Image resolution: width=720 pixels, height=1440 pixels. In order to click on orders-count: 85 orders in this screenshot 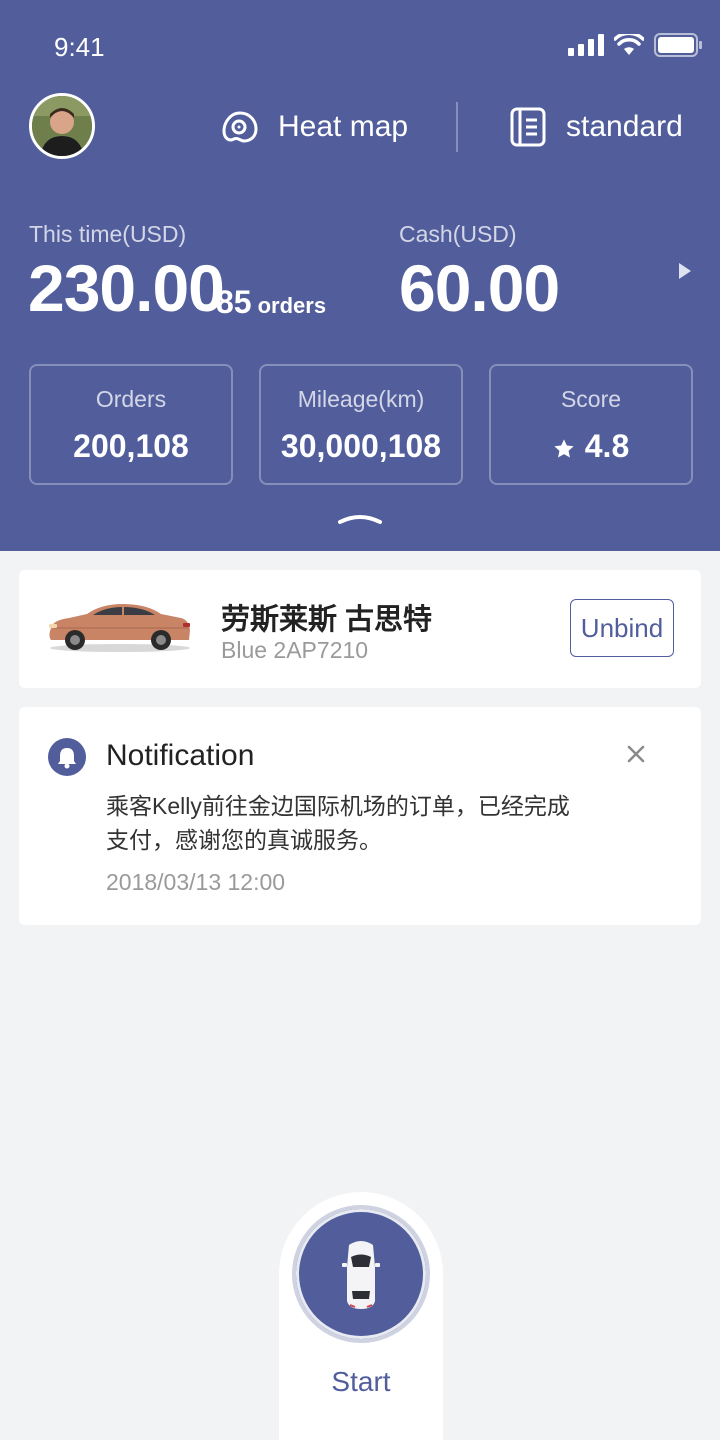, I will do `click(271, 302)`.